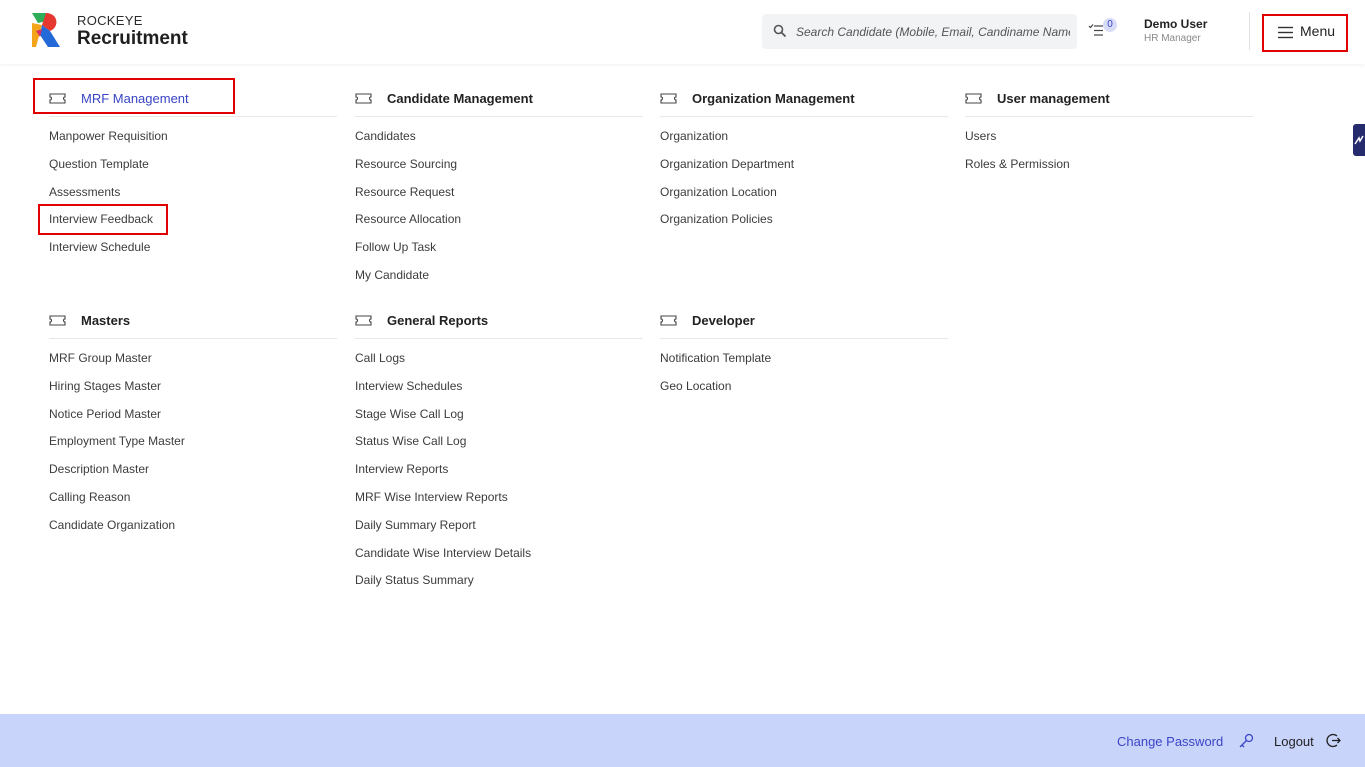 The image size is (1365, 767). Describe the element at coordinates (804, 225) in the screenshot. I see `menu-item-organization-policies: Organization Policies` at that location.